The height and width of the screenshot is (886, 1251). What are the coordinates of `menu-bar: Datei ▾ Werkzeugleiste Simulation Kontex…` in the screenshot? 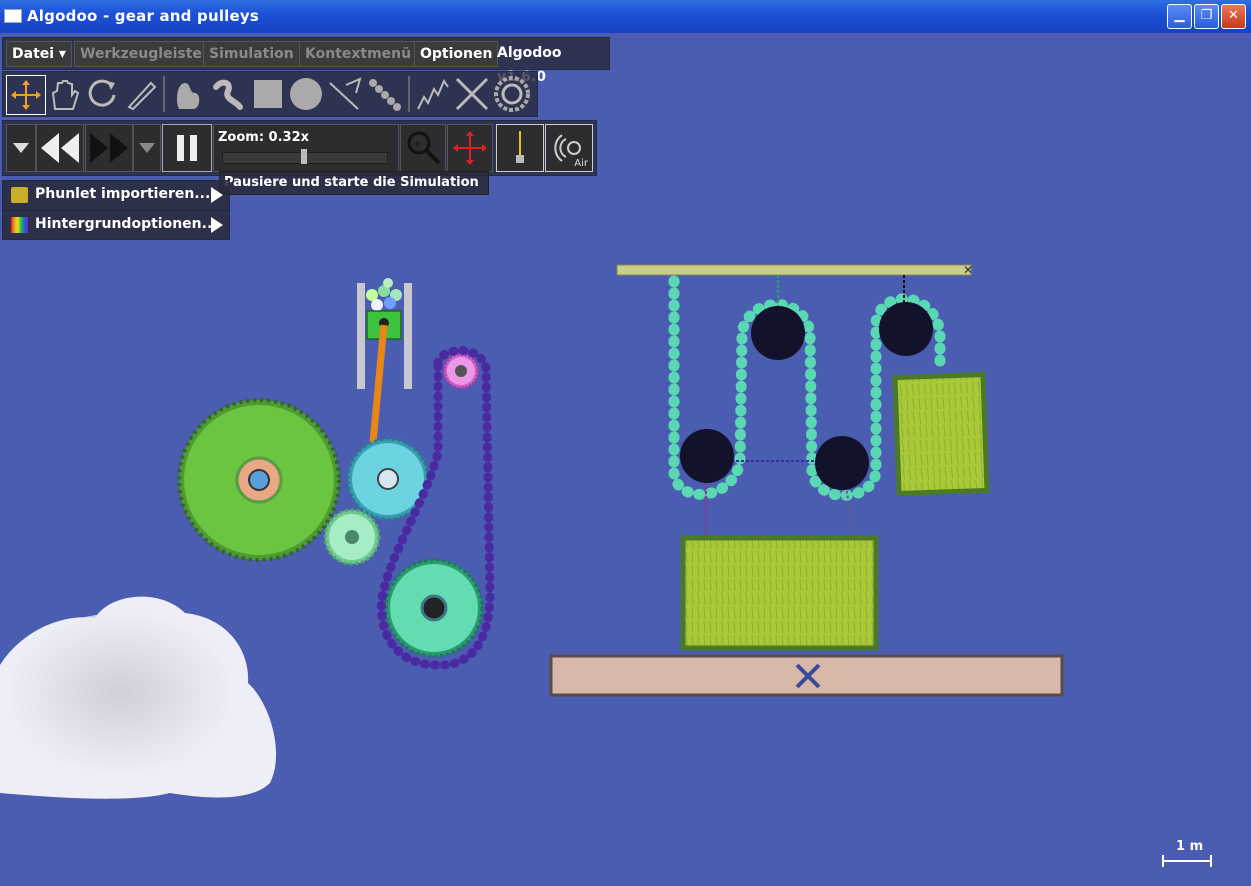 It's located at (306, 61).